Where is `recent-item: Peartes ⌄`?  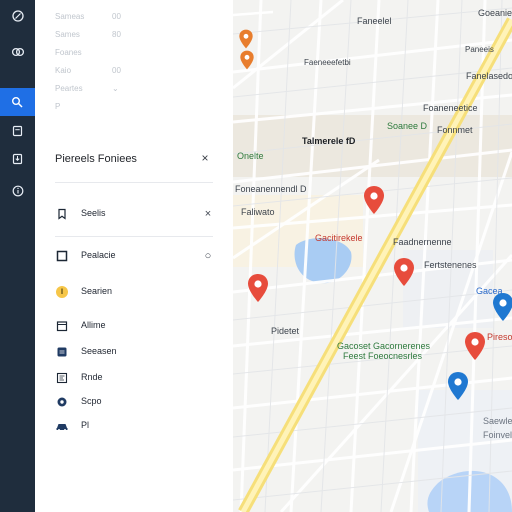 recent-item: Peartes ⌄ is located at coordinates (140, 93).